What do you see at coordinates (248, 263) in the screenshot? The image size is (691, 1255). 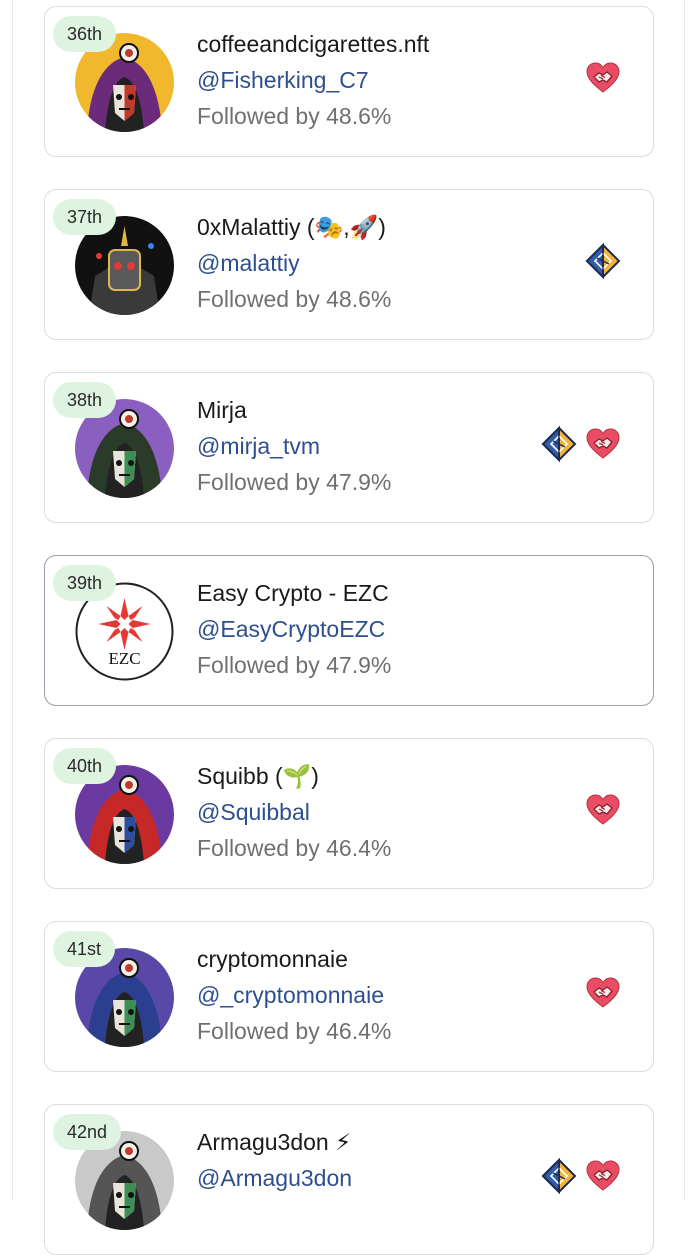 I see `account-handle: @malattiy` at bounding box center [248, 263].